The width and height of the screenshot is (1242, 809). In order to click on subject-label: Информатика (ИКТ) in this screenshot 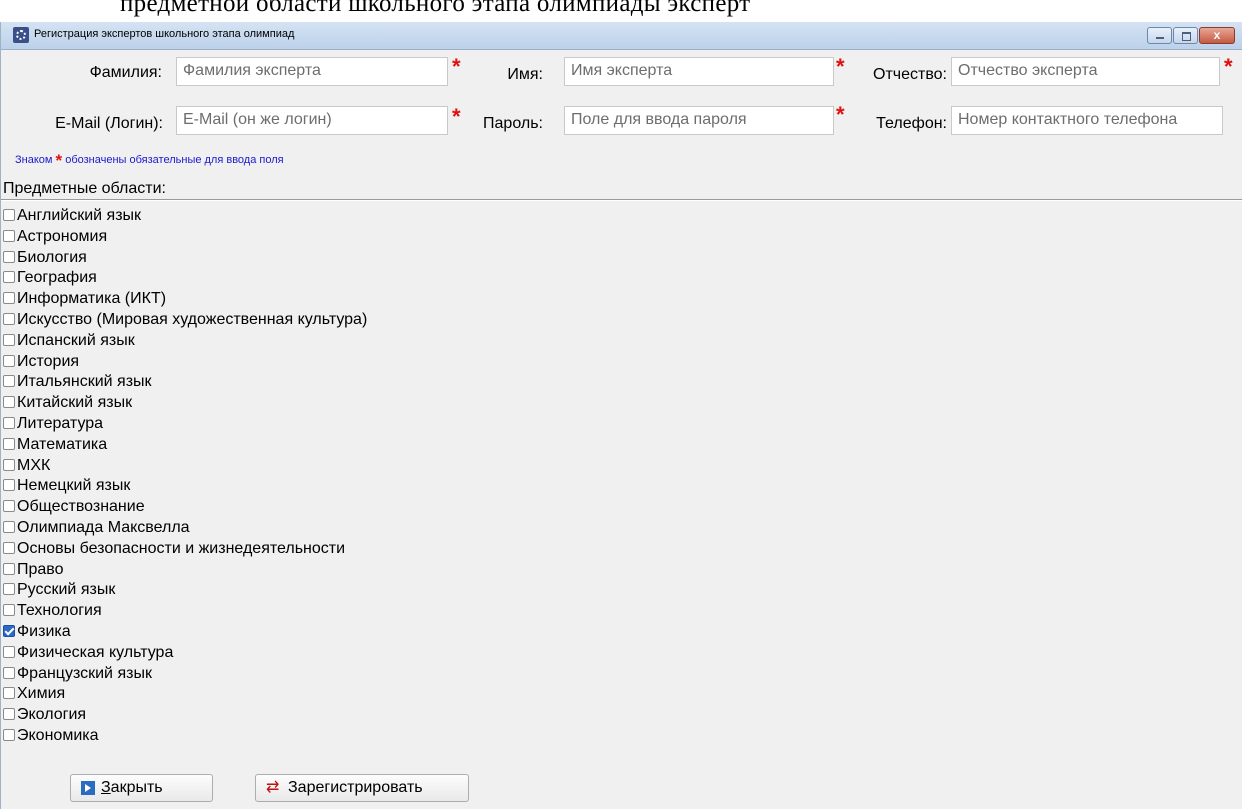, I will do `click(92, 299)`.